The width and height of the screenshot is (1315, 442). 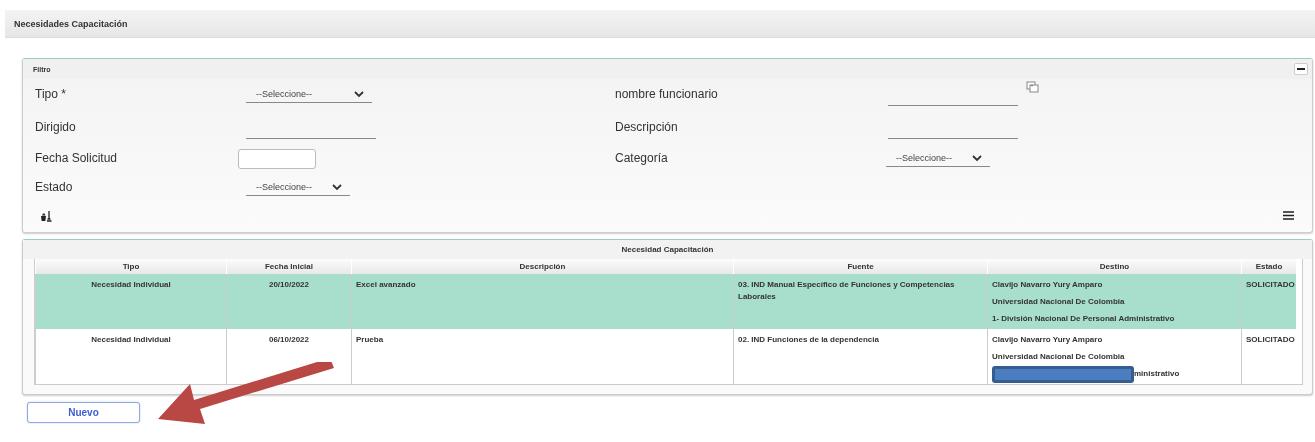 I want to click on copy-icon, so click(x=1033, y=87).